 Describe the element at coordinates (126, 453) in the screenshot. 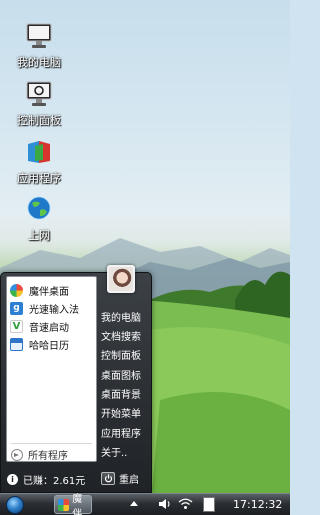

I see `menu-item-about: 关于..` at that location.